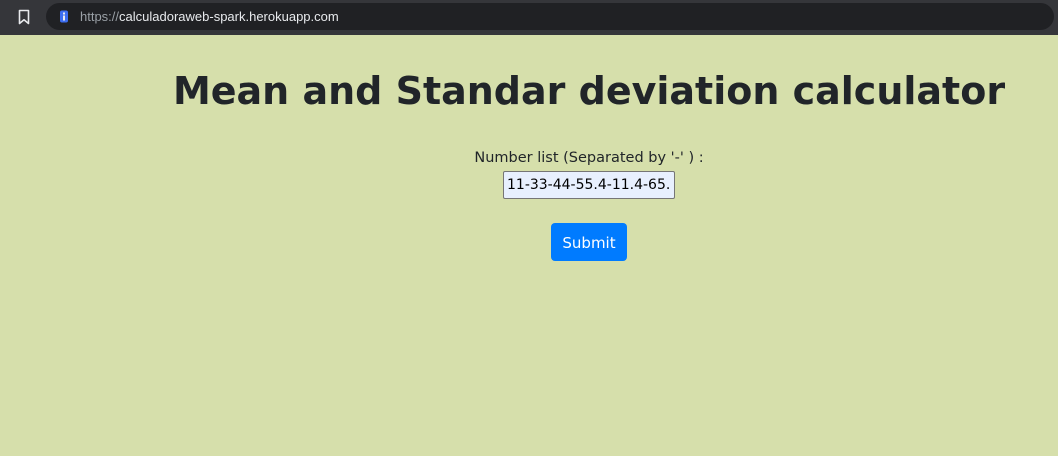 The height and width of the screenshot is (456, 1058). What do you see at coordinates (64, 16) in the screenshot?
I see `site-info-icon` at bounding box center [64, 16].